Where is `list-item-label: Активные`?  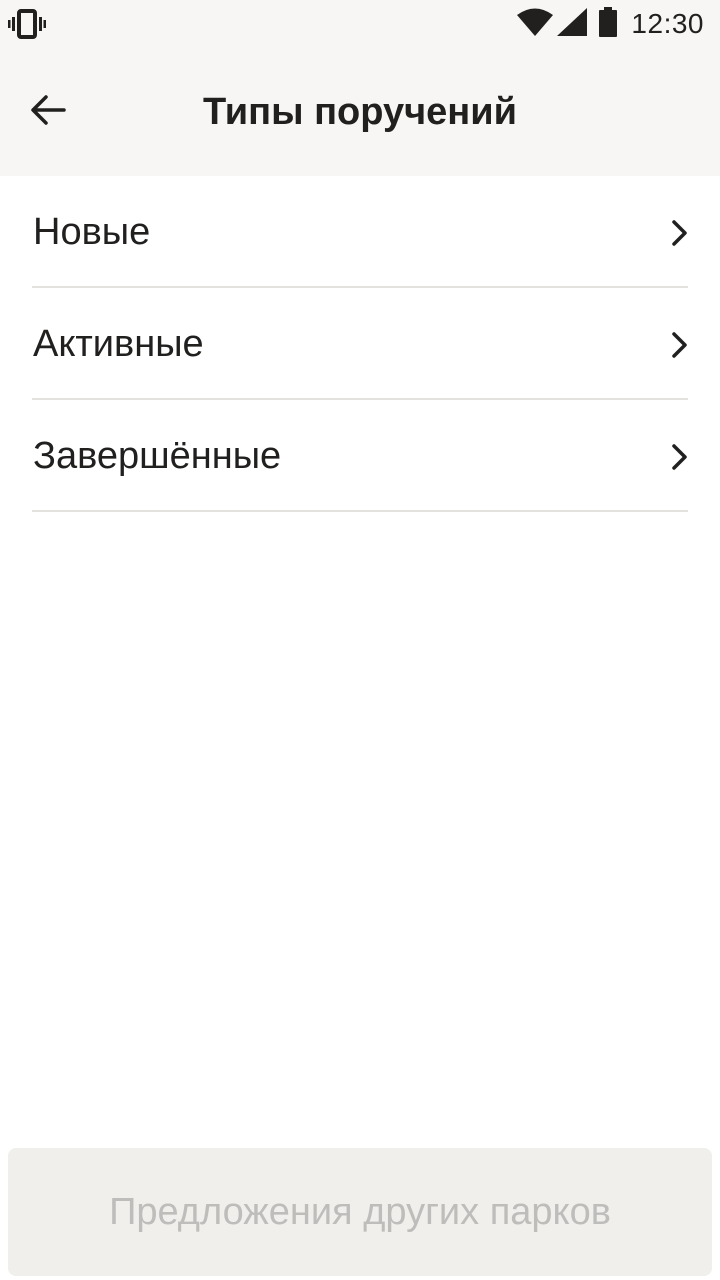
list-item-label: Активные is located at coordinates (118, 344).